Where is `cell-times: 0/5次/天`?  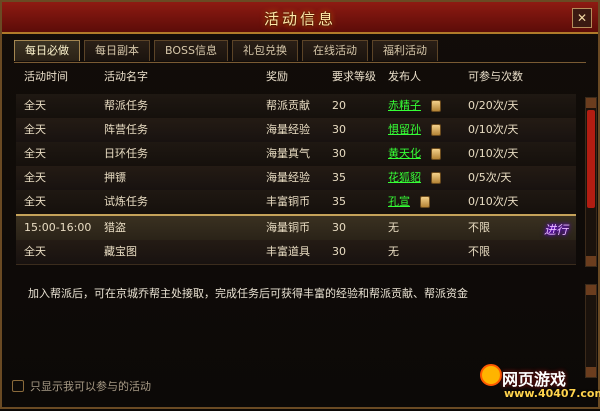
cell-times: 0/5次/天 is located at coordinates (490, 177).